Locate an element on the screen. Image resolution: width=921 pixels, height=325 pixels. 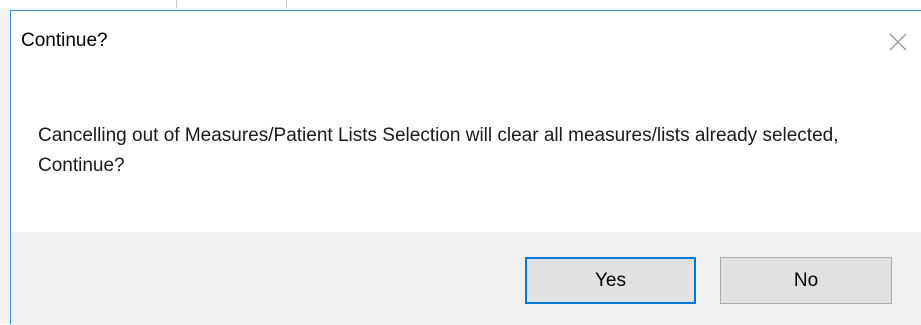
yes-button: Yes is located at coordinates (610, 280).